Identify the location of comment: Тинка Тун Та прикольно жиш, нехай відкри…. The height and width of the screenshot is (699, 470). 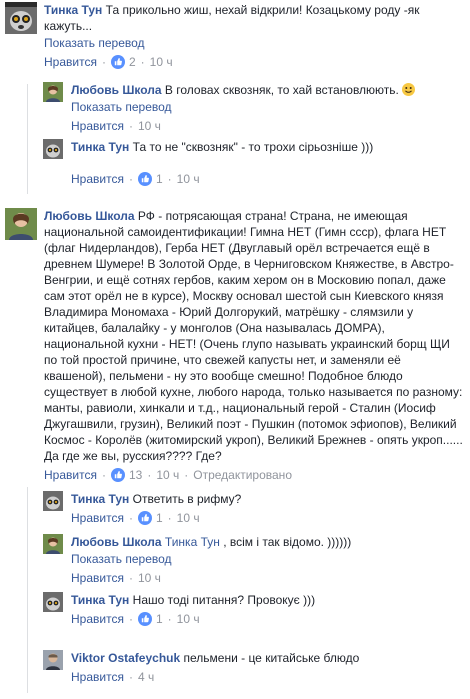
(235, 36).